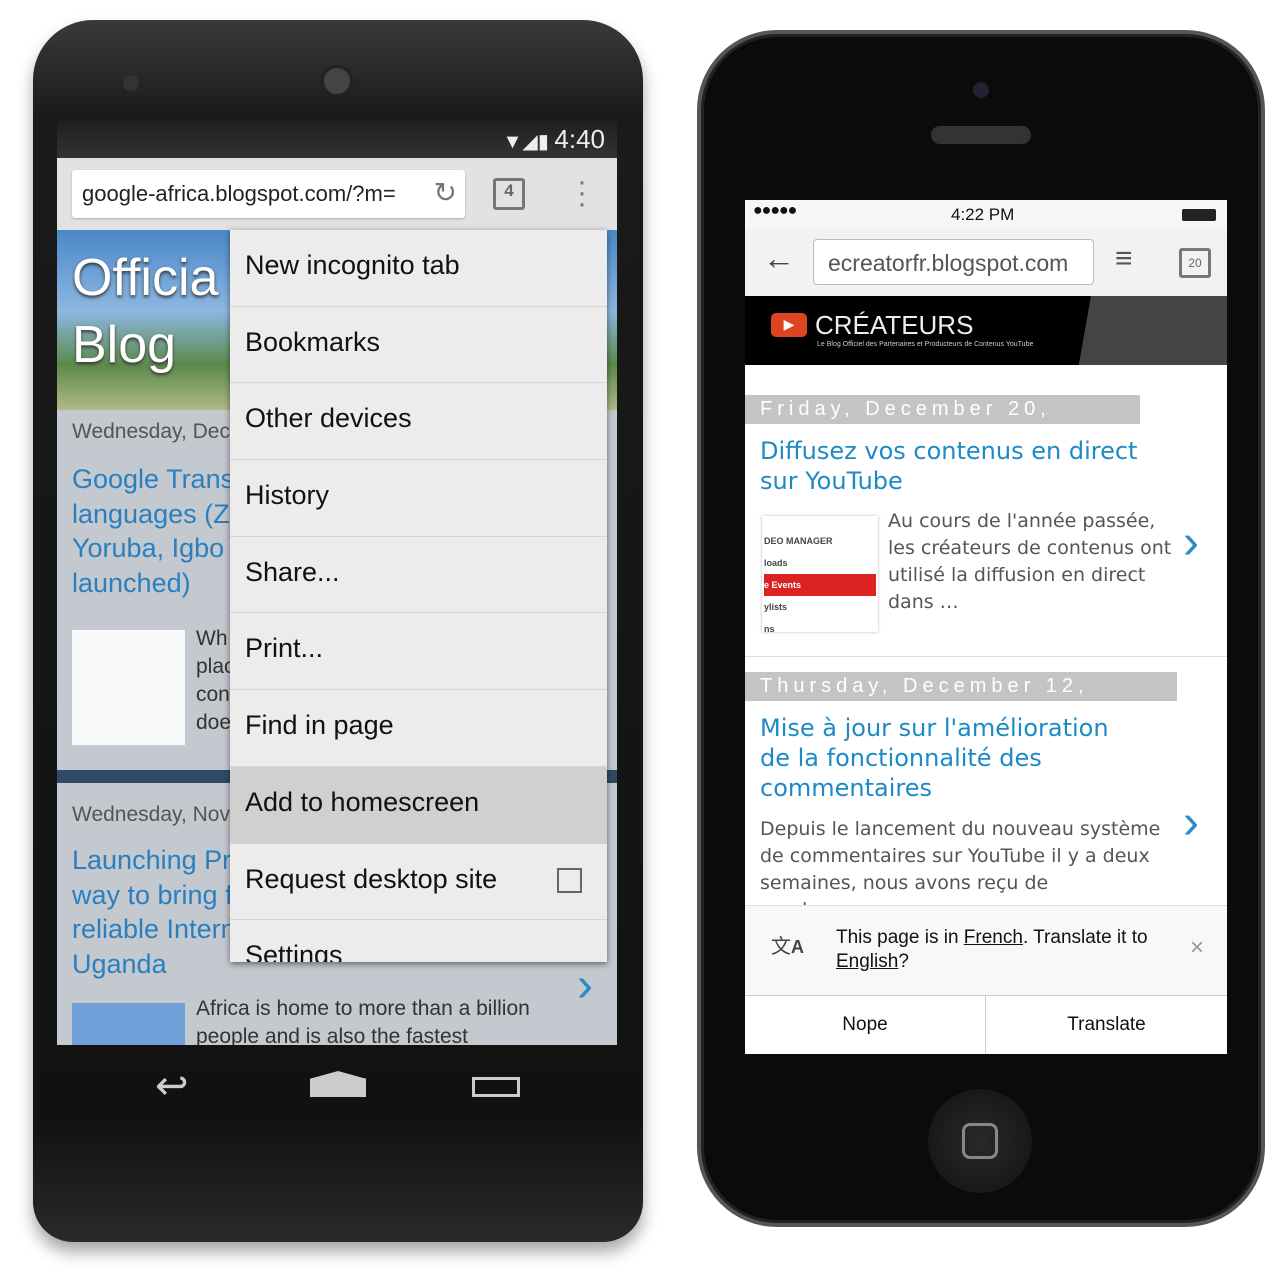  Describe the element at coordinates (789, 325) in the screenshot. I see `youtube-play-icon: ▶` at that location.